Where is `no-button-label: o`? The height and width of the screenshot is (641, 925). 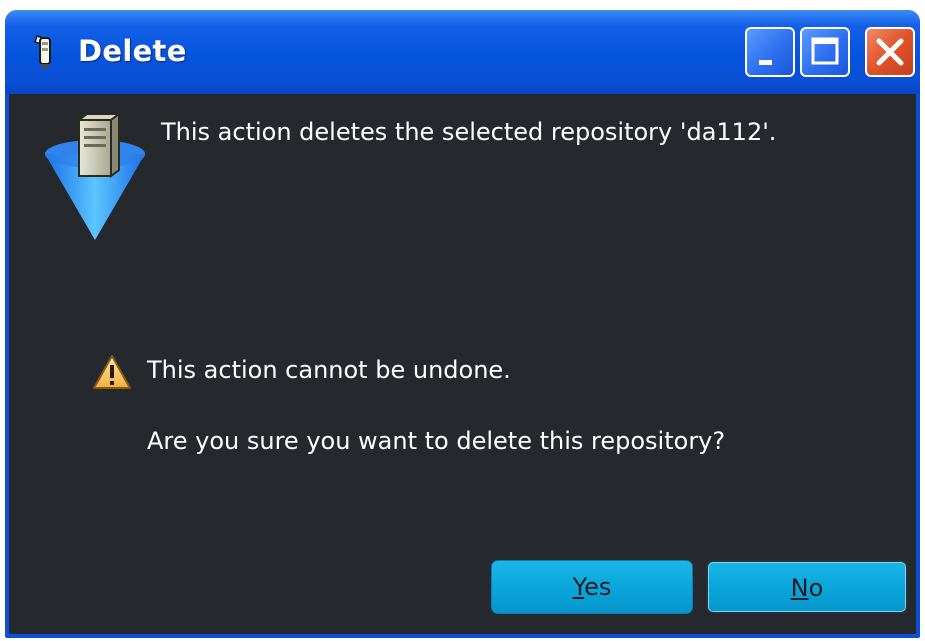 no-button-label: o is located at coordinates (816, 588).